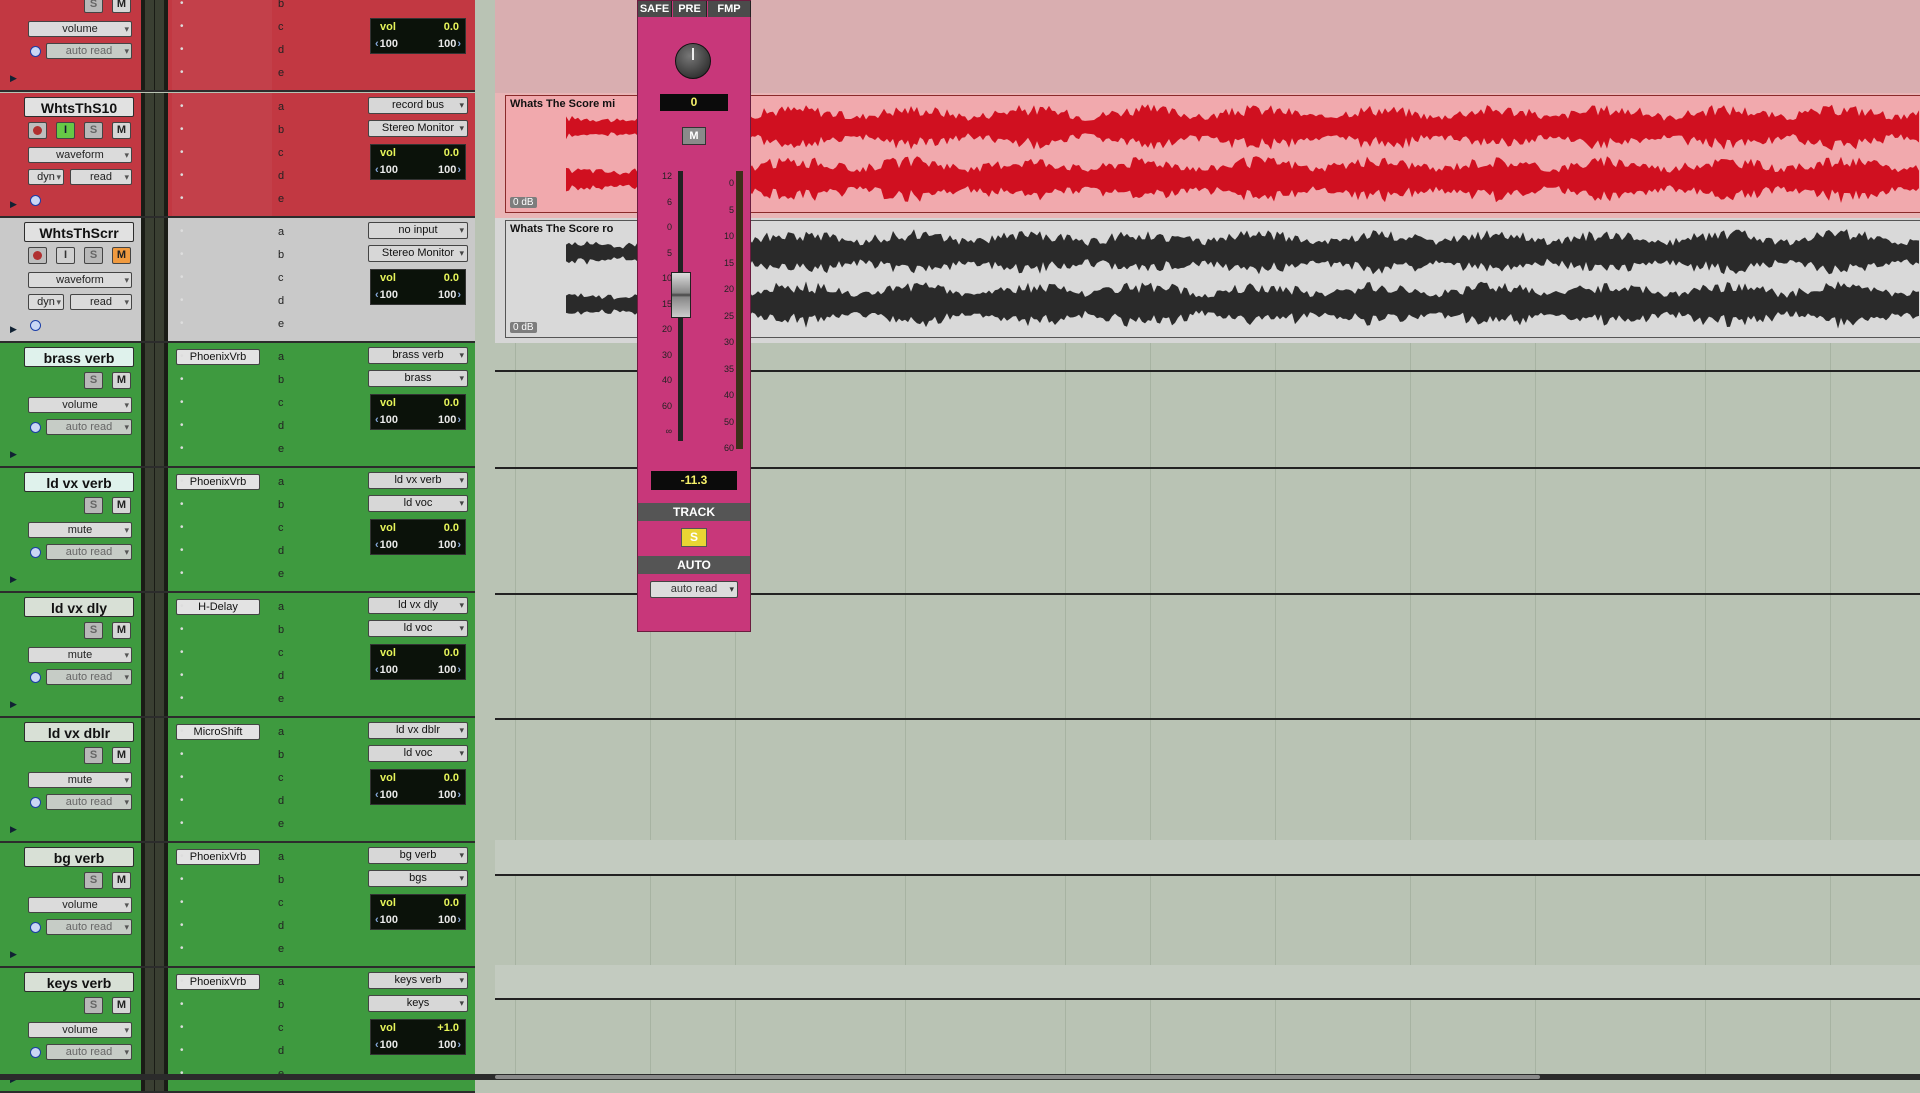  I want to click on pan-value: 0, so click(694, 102).